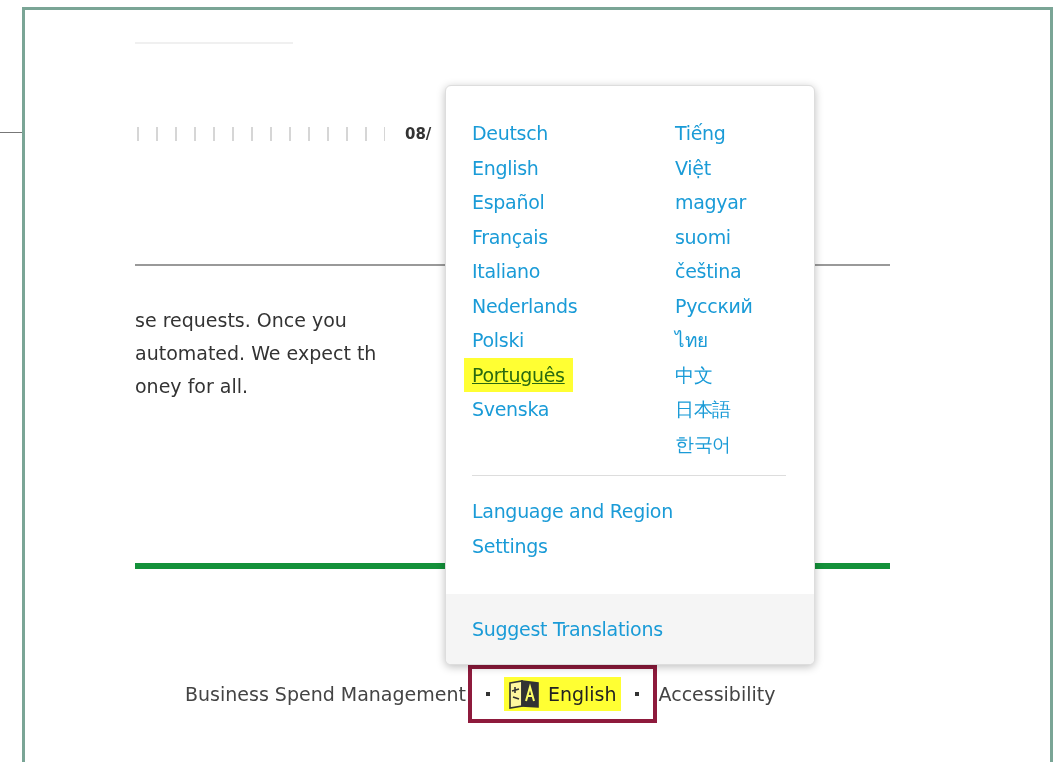 Image resolution: width=1053 pixels, height=762 pixels. What do you see at coordinates (717, 694) in the screenshot?
I see `footer-link: Accessibility` at bounding box center [717, 694].